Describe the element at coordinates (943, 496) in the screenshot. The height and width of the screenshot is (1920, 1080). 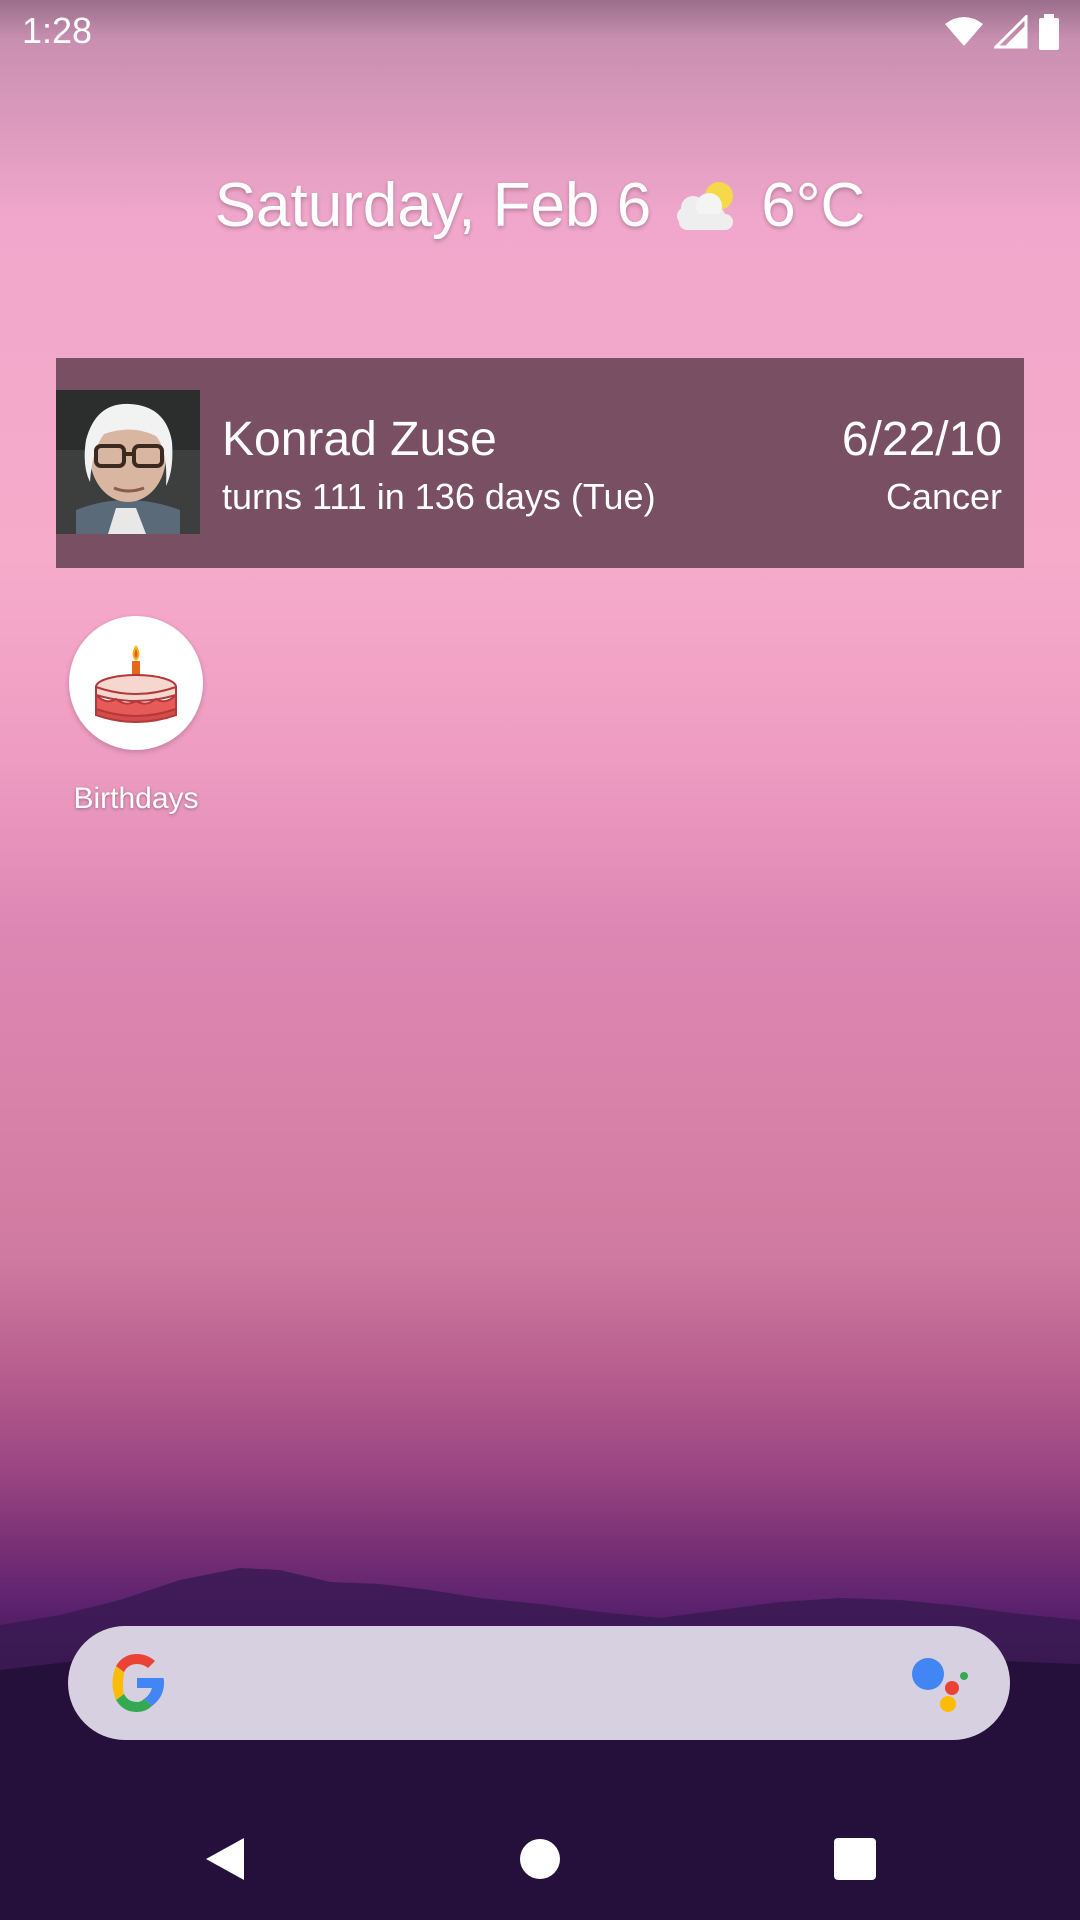
I see `zodiac-sign: Cancer` at that location.